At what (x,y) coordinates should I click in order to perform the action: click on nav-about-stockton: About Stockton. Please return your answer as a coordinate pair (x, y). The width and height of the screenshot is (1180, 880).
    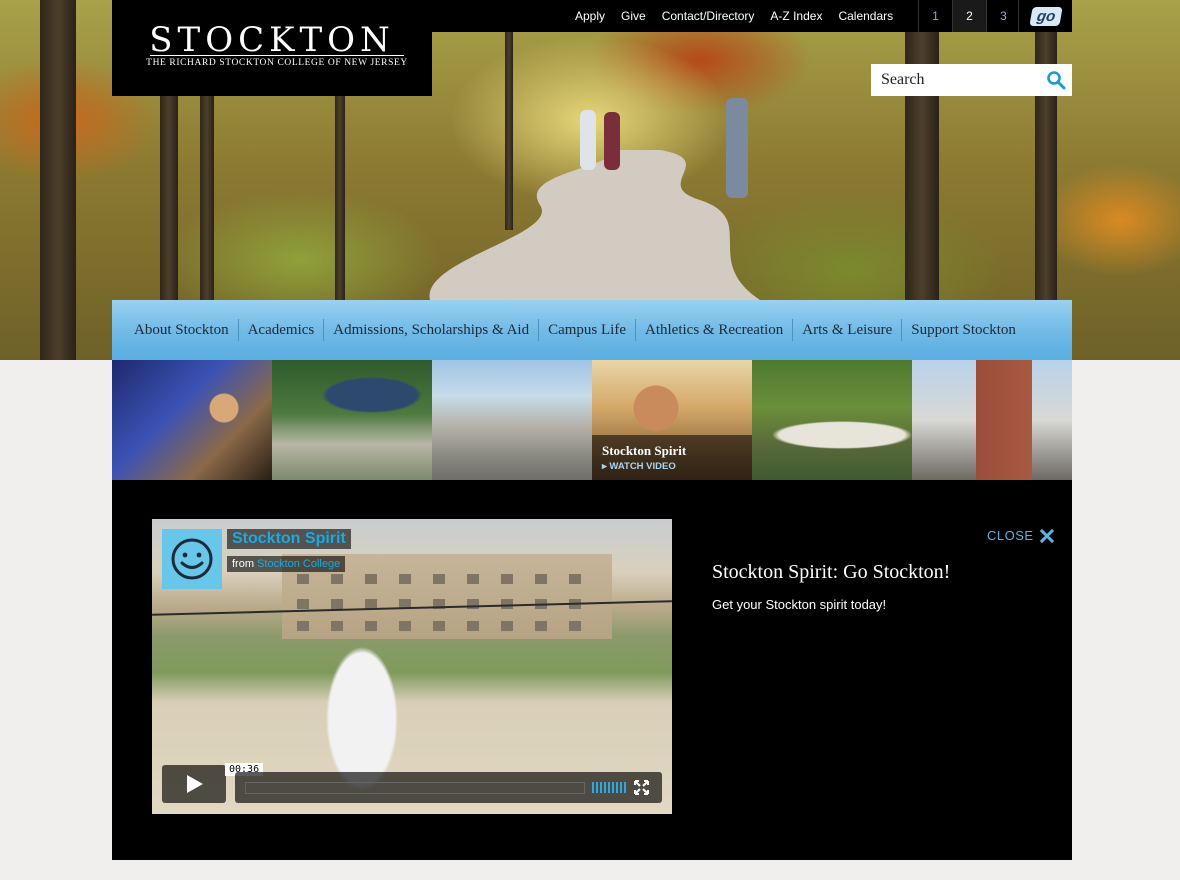
    Looking at the image, I should click on (175, 330).